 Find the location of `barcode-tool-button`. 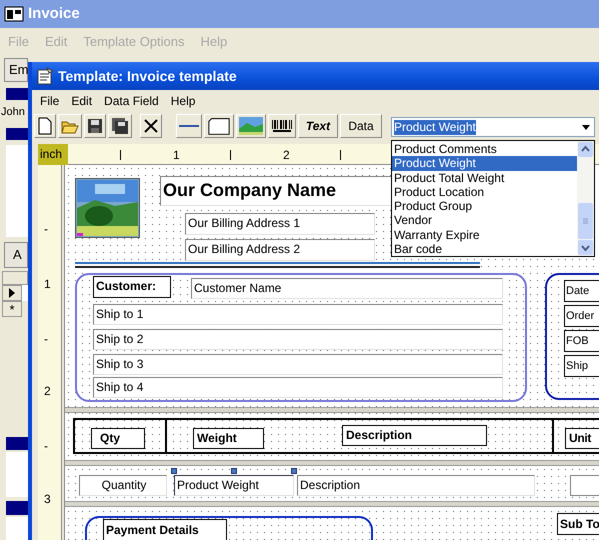

barcode-tool-button is located at coordinates (282, 126).